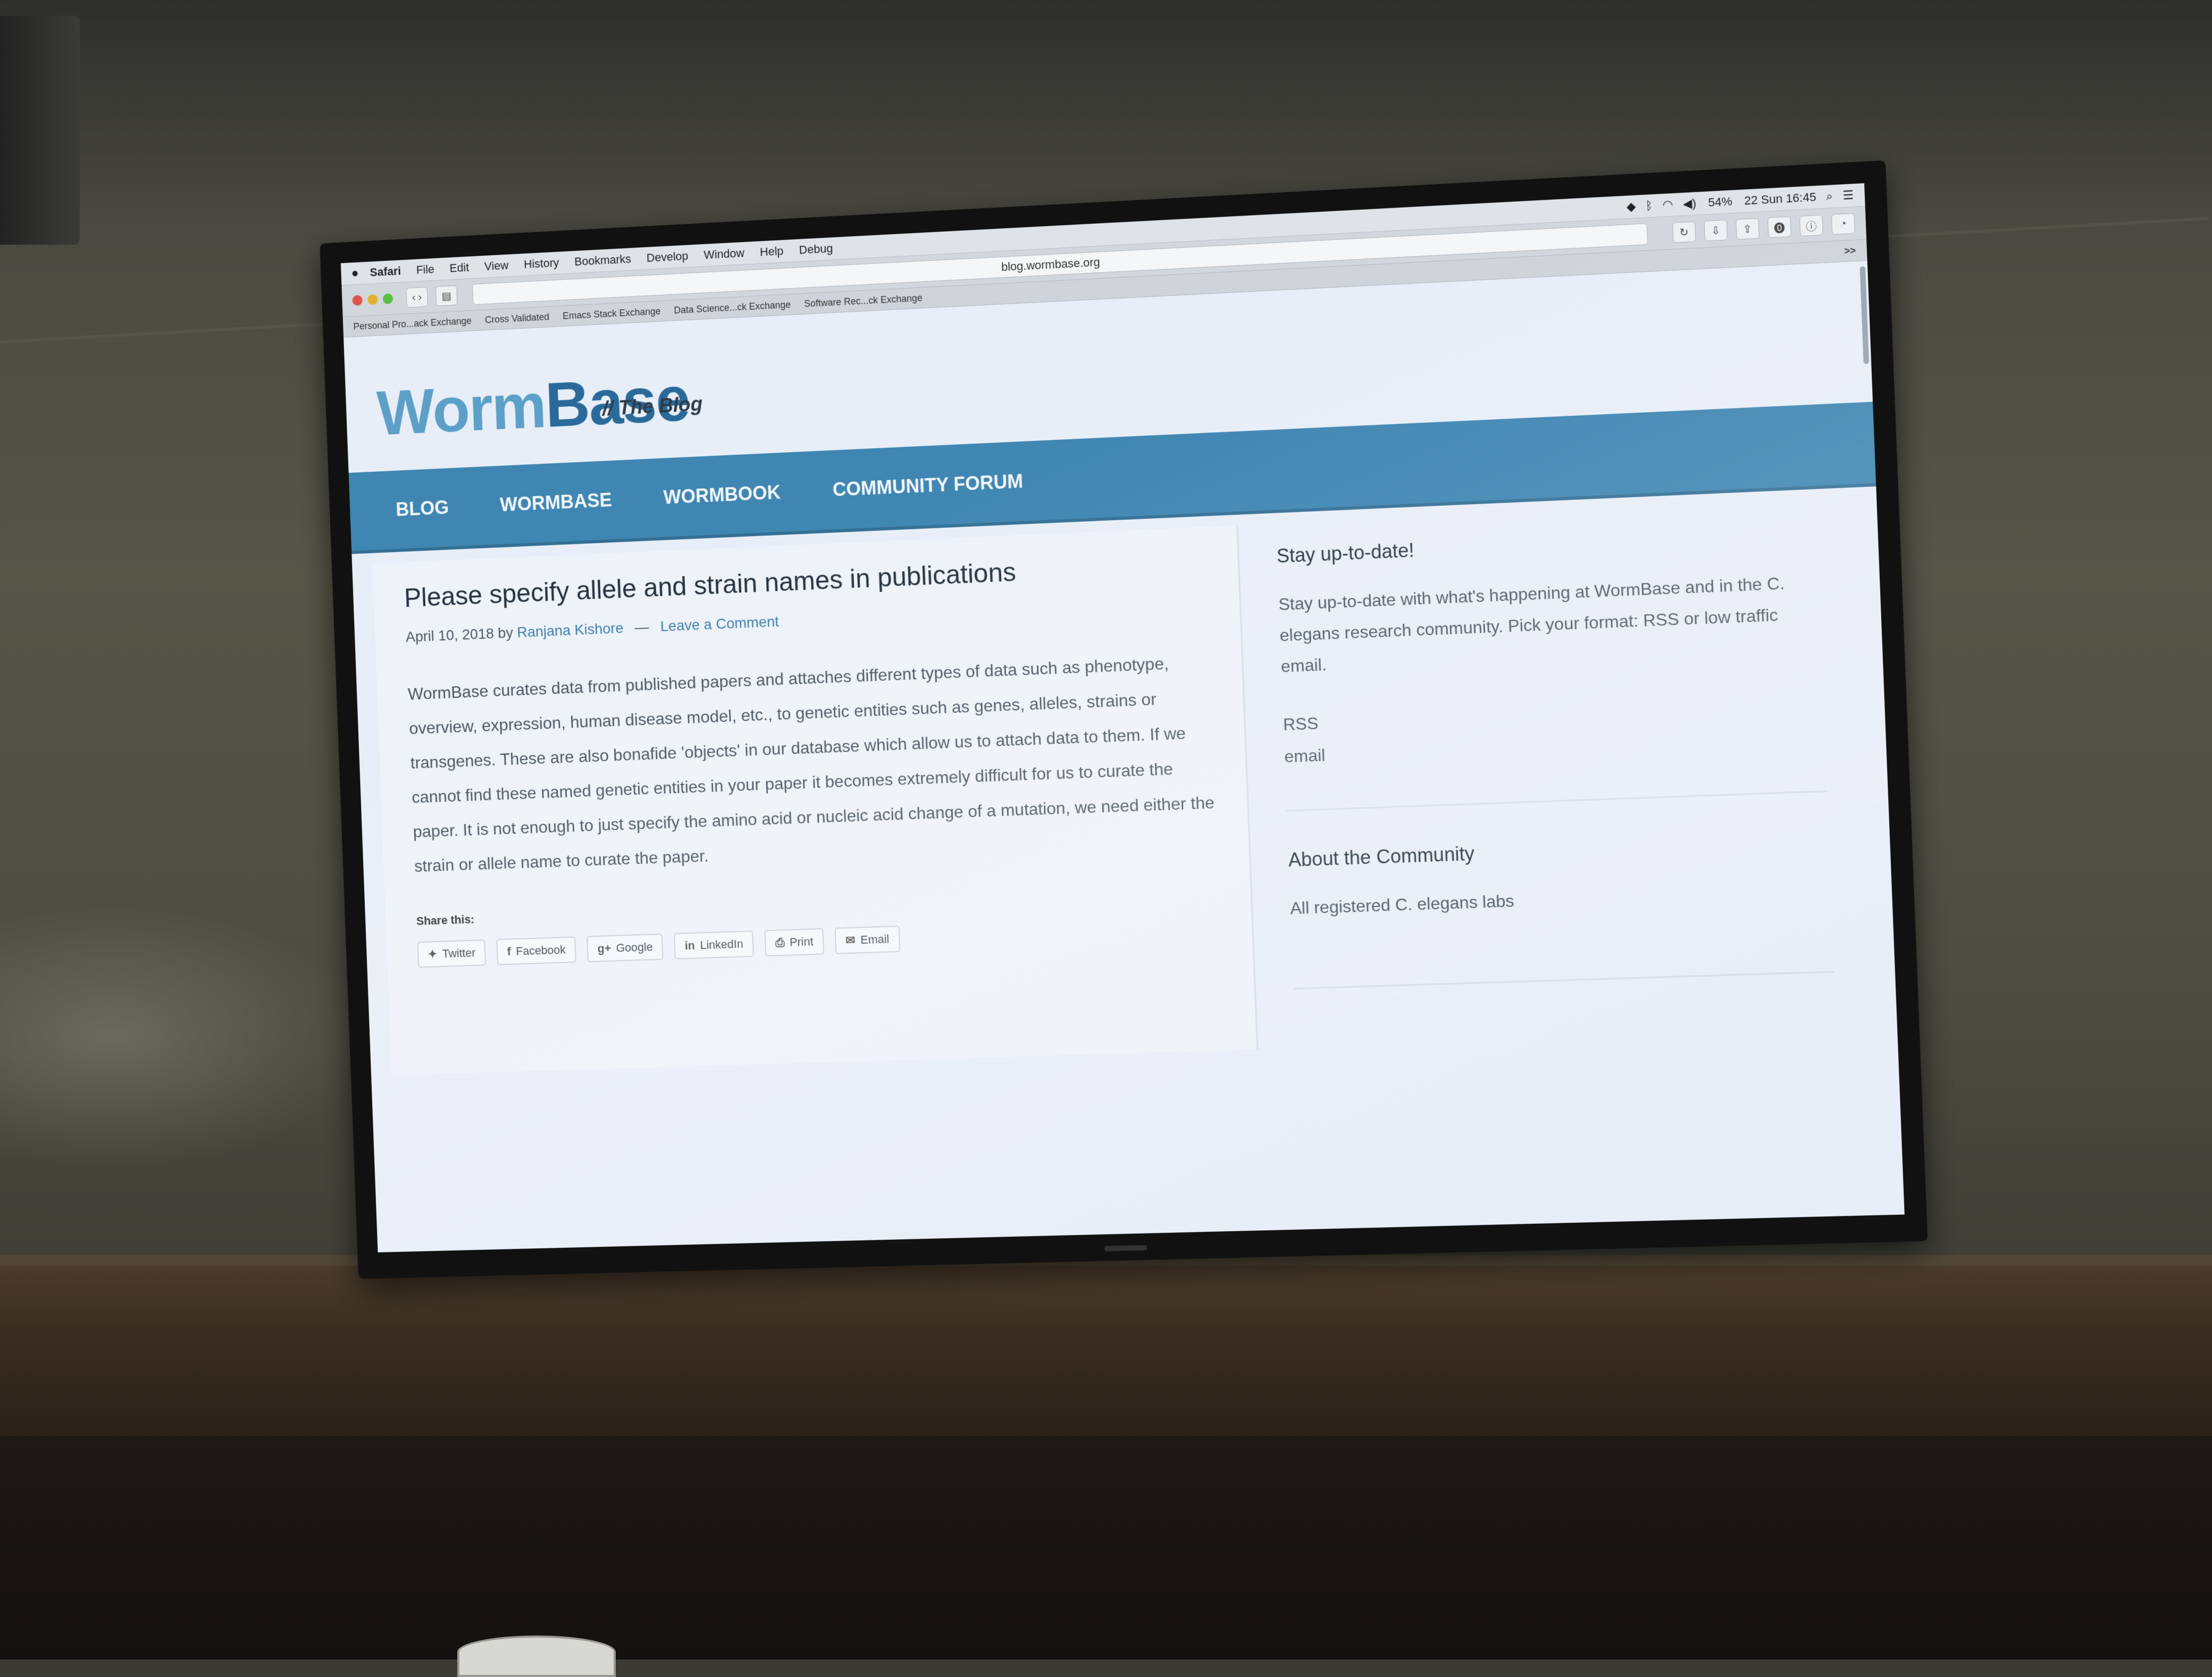 This screenshot has height=1677, width=2212. What do you see at coordinates (1106, 1351) in the screenshot?
I see `wooden-ledge` at bounding box center [1106, 1351].